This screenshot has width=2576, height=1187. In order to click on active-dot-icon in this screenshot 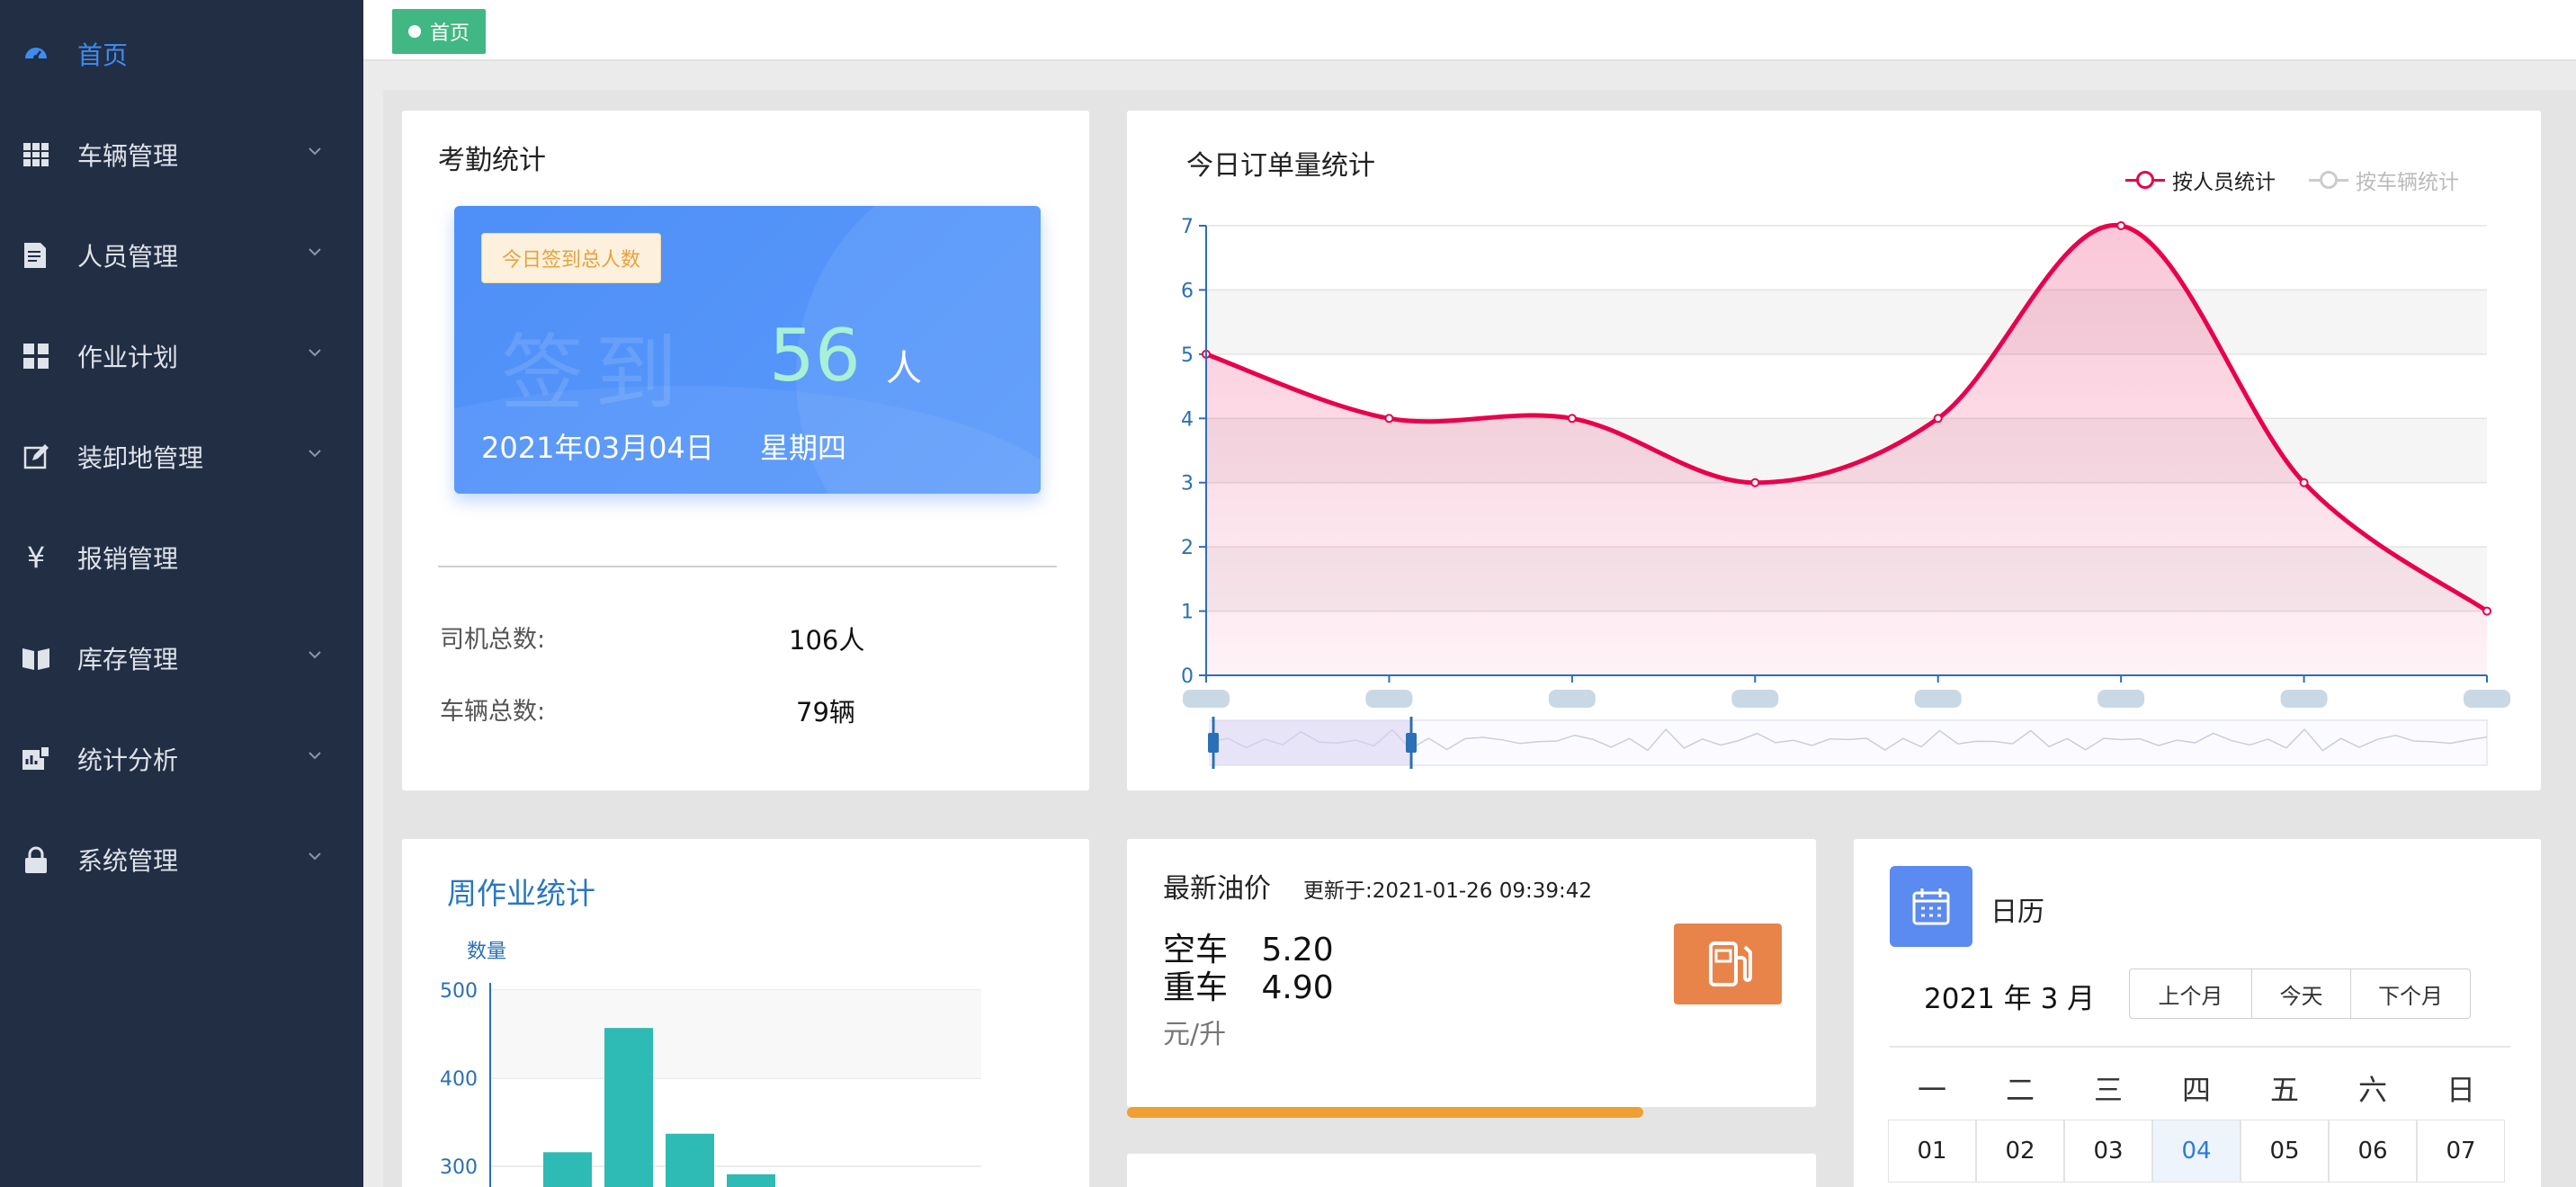, I will do `click(414, 31)`.